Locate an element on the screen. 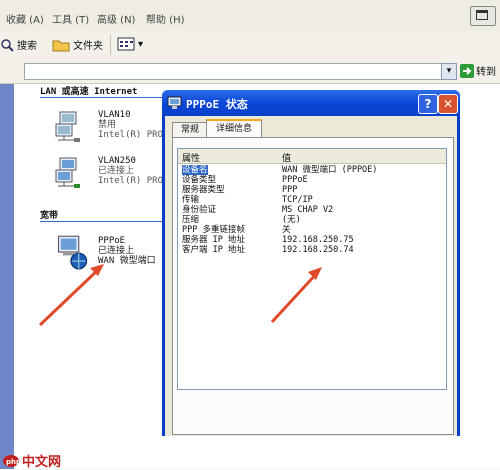  watermark-text: 中文网 is located at coordinates (42, 462).